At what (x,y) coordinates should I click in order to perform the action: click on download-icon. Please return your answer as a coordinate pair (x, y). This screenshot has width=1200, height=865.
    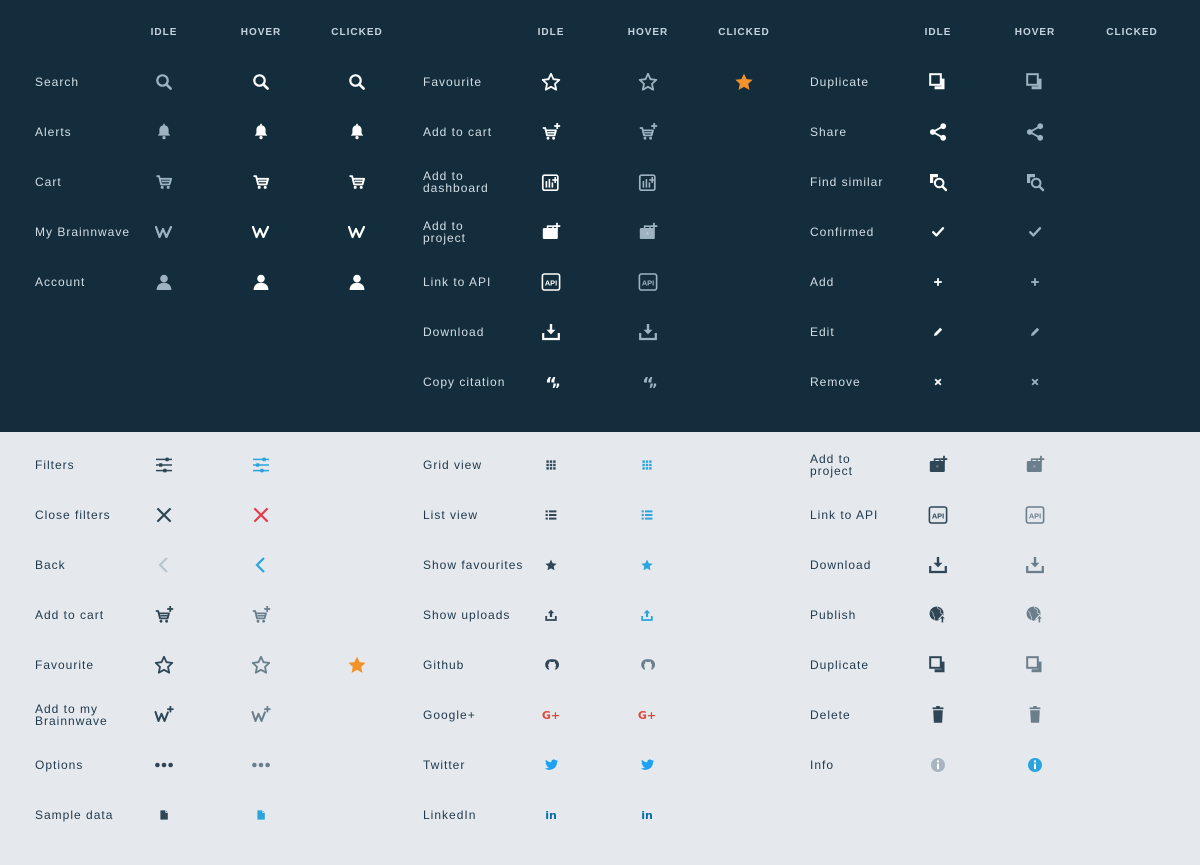
    Looking at the image, I should click on (648, 332).